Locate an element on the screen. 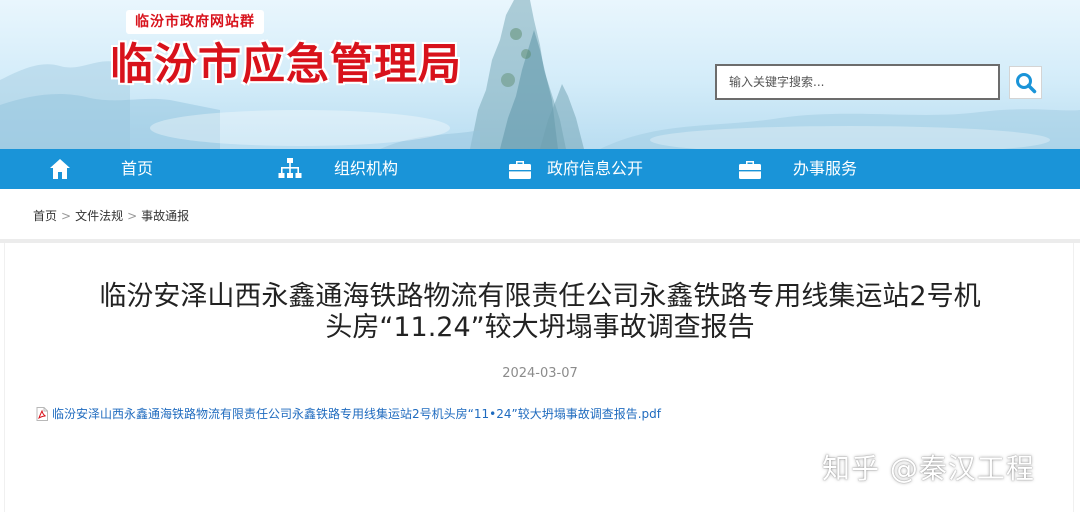 This screenshot has height=512, width=1080. nav-item-home: 首页 is located at coordinates (100, 169).